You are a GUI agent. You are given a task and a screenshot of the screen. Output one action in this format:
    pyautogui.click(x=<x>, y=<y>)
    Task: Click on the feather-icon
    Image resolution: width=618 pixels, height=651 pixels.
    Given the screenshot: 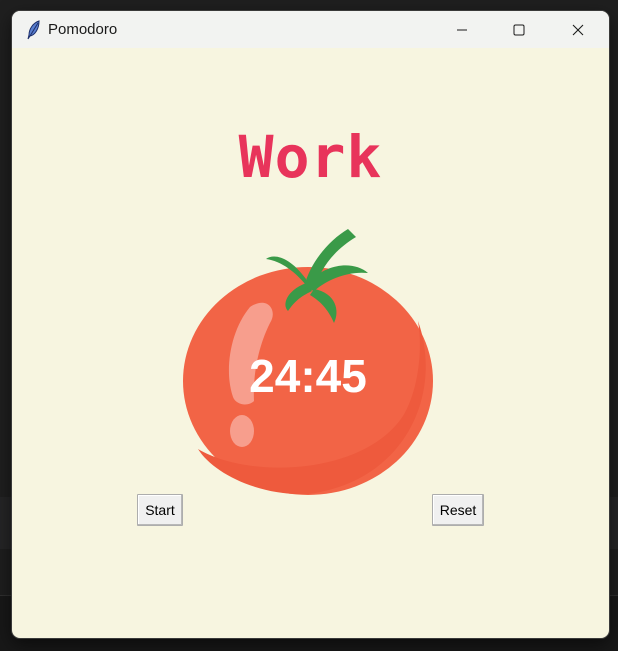 What is the action you would take?
    pyautogui.click(x=34, y=30)
    